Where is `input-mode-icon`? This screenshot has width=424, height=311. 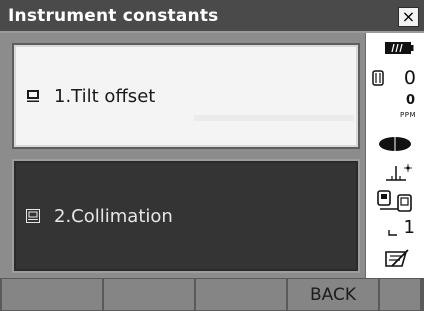 input-mode-icon is located at coordinates (397, 258).